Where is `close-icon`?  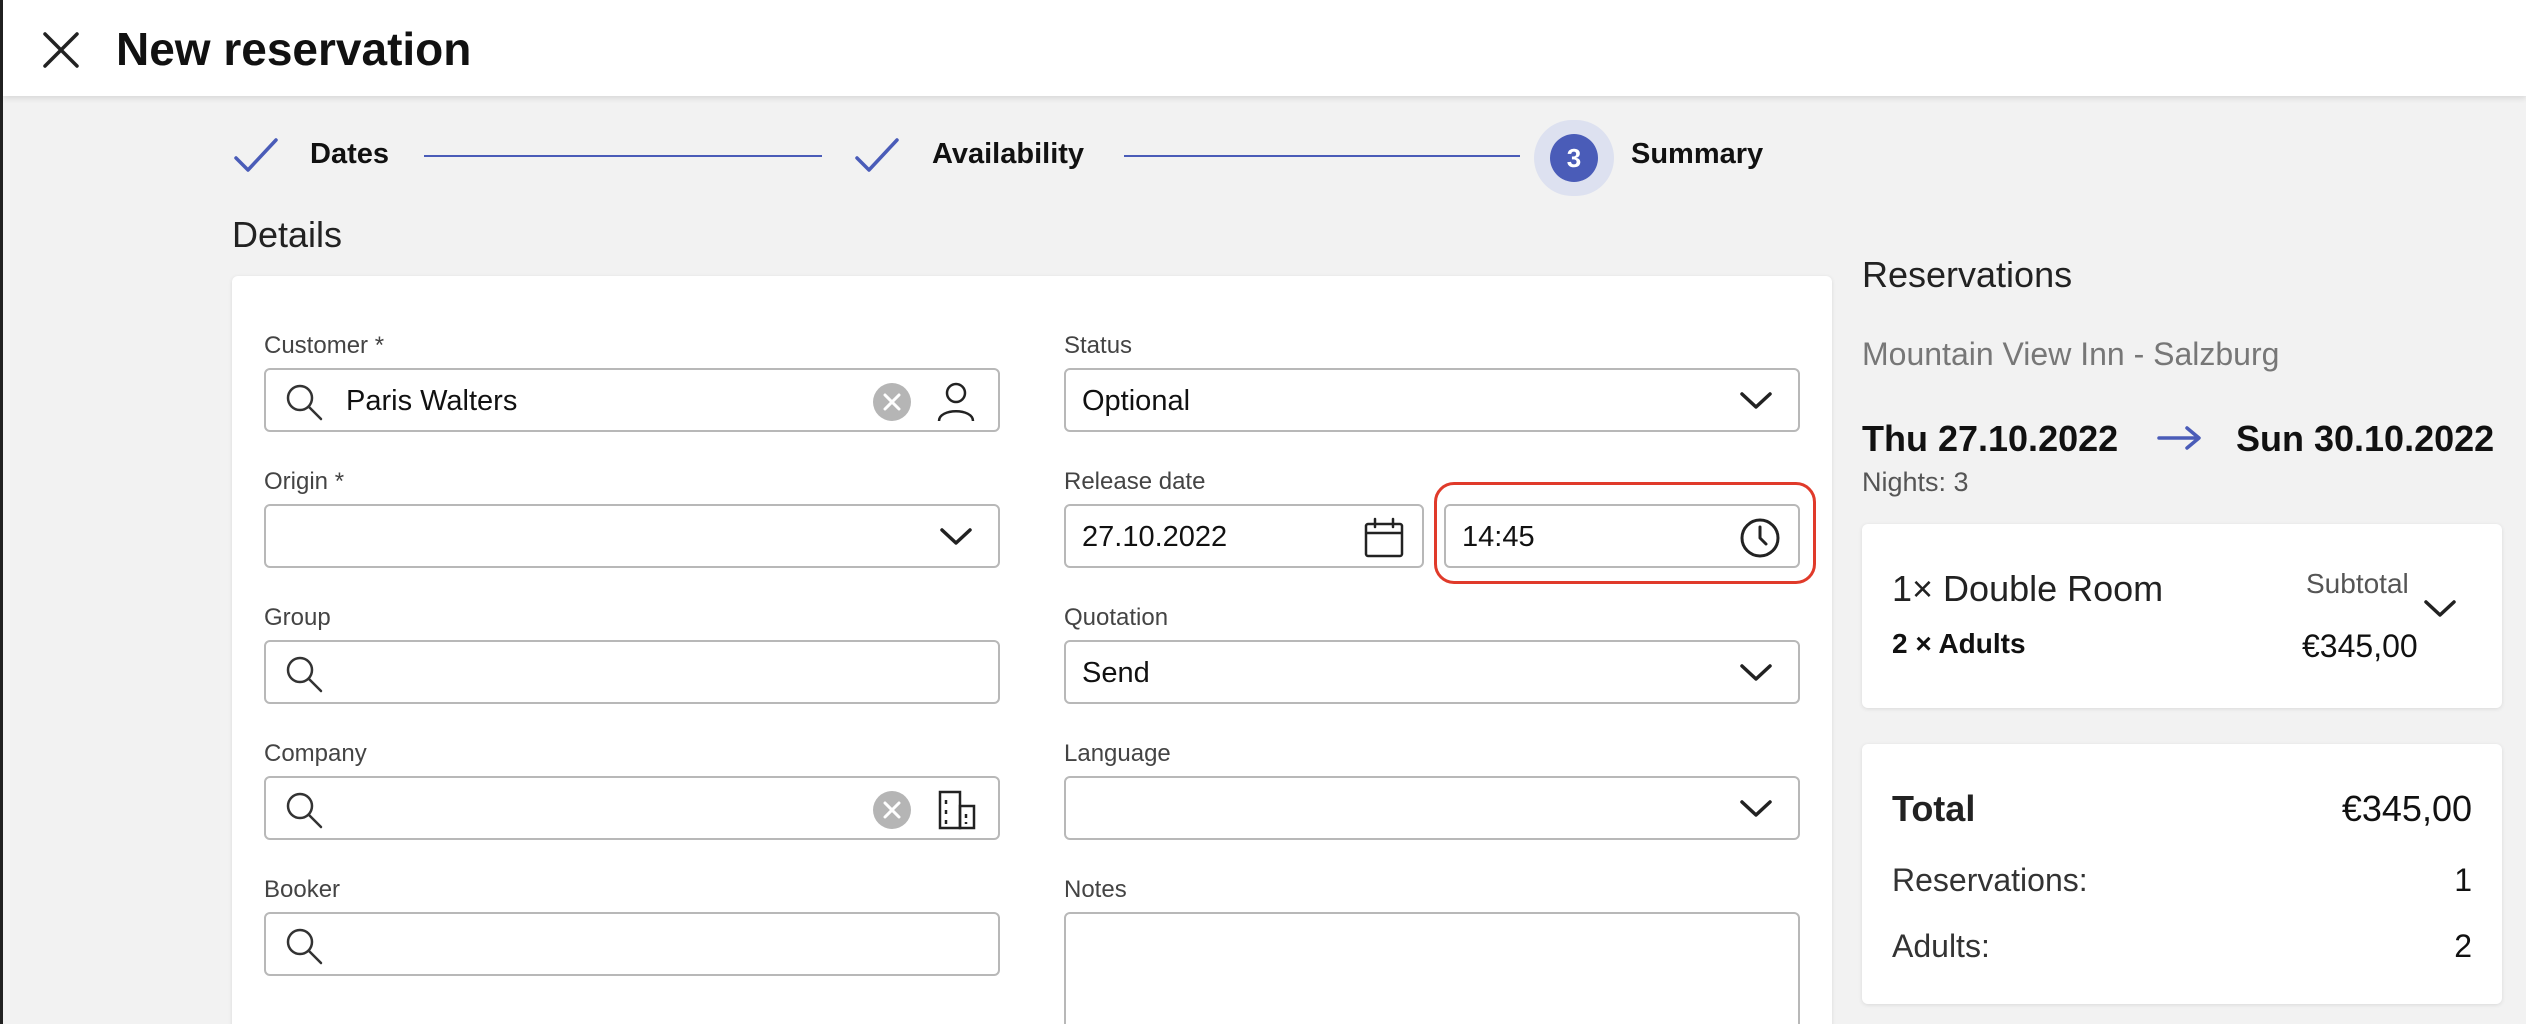 close-icon is located at coordinates (61, 50).